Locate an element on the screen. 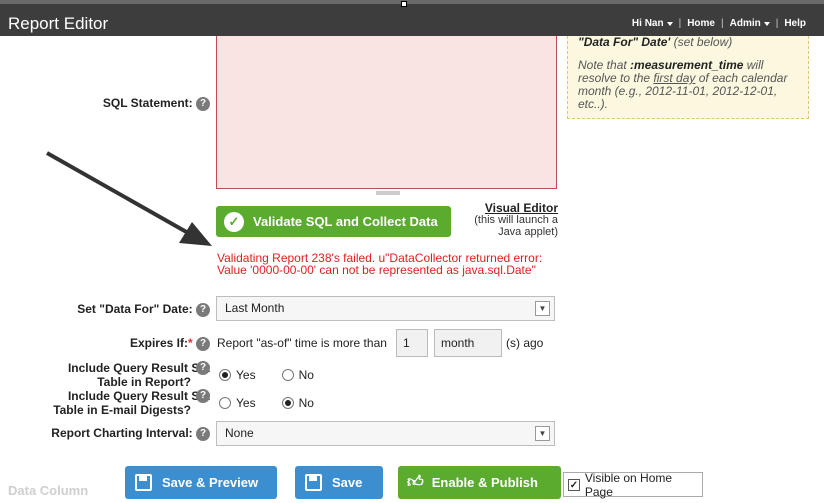 This screenshot has height=503, width=824. expires-suffix: (s) ago is located at coordinates (525, 343).